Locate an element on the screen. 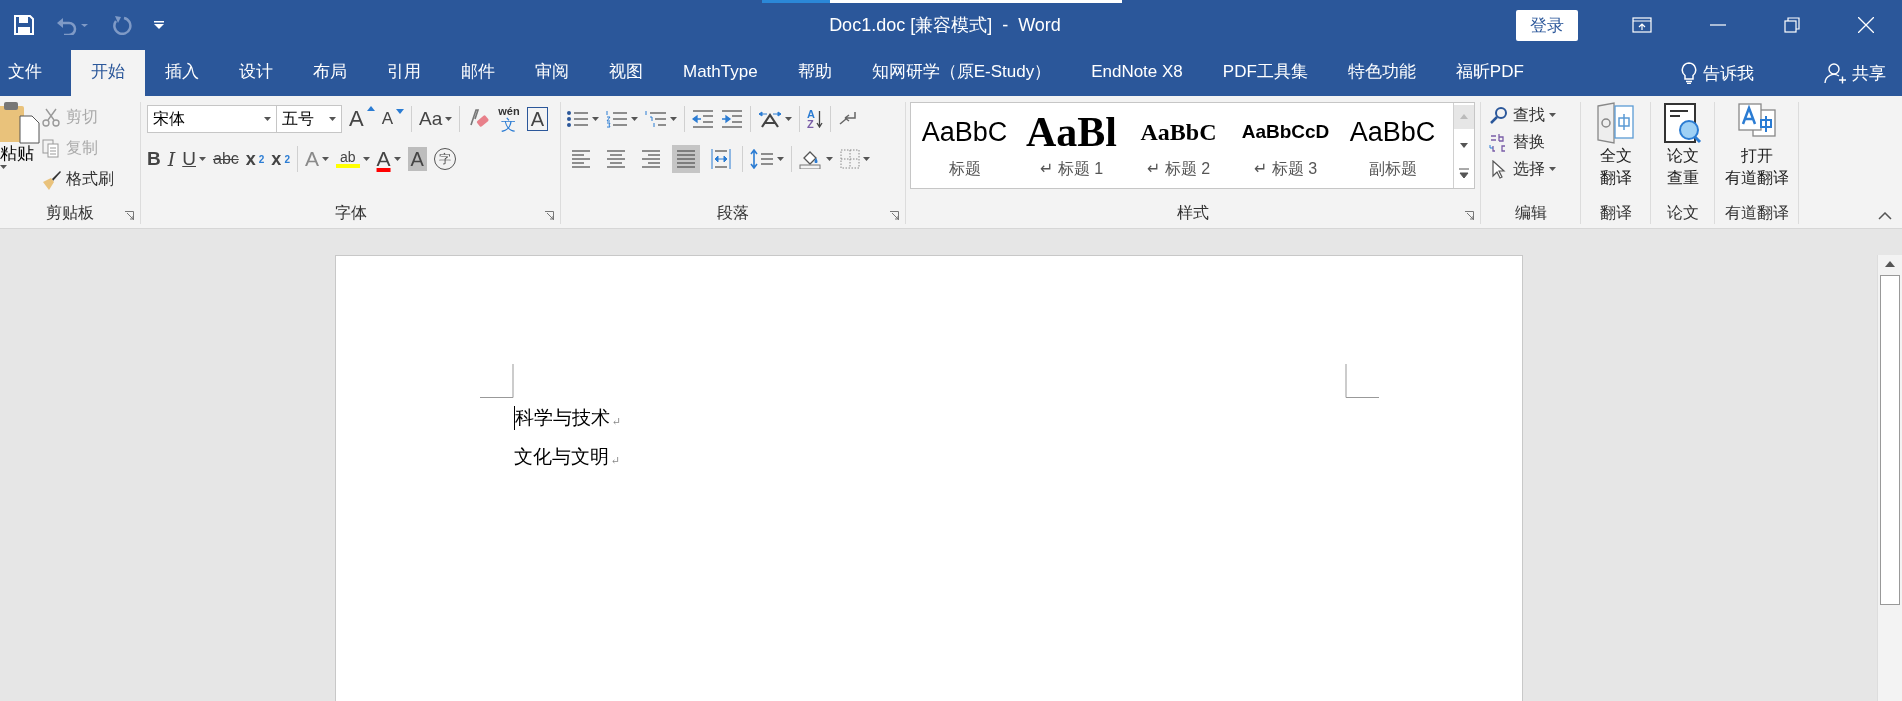 The image size is (1902, 701). scroll-thumb is located at coordinates (1890, 440).